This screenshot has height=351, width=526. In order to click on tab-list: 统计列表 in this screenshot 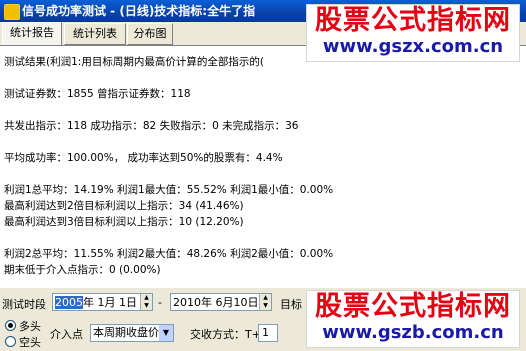, I will do `click(95, 34)`.